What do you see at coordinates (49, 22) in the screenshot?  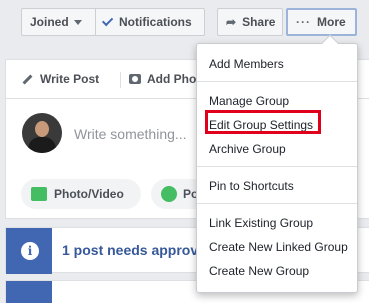 I see `joined-label: Joined` at bounding box center [49, 22].